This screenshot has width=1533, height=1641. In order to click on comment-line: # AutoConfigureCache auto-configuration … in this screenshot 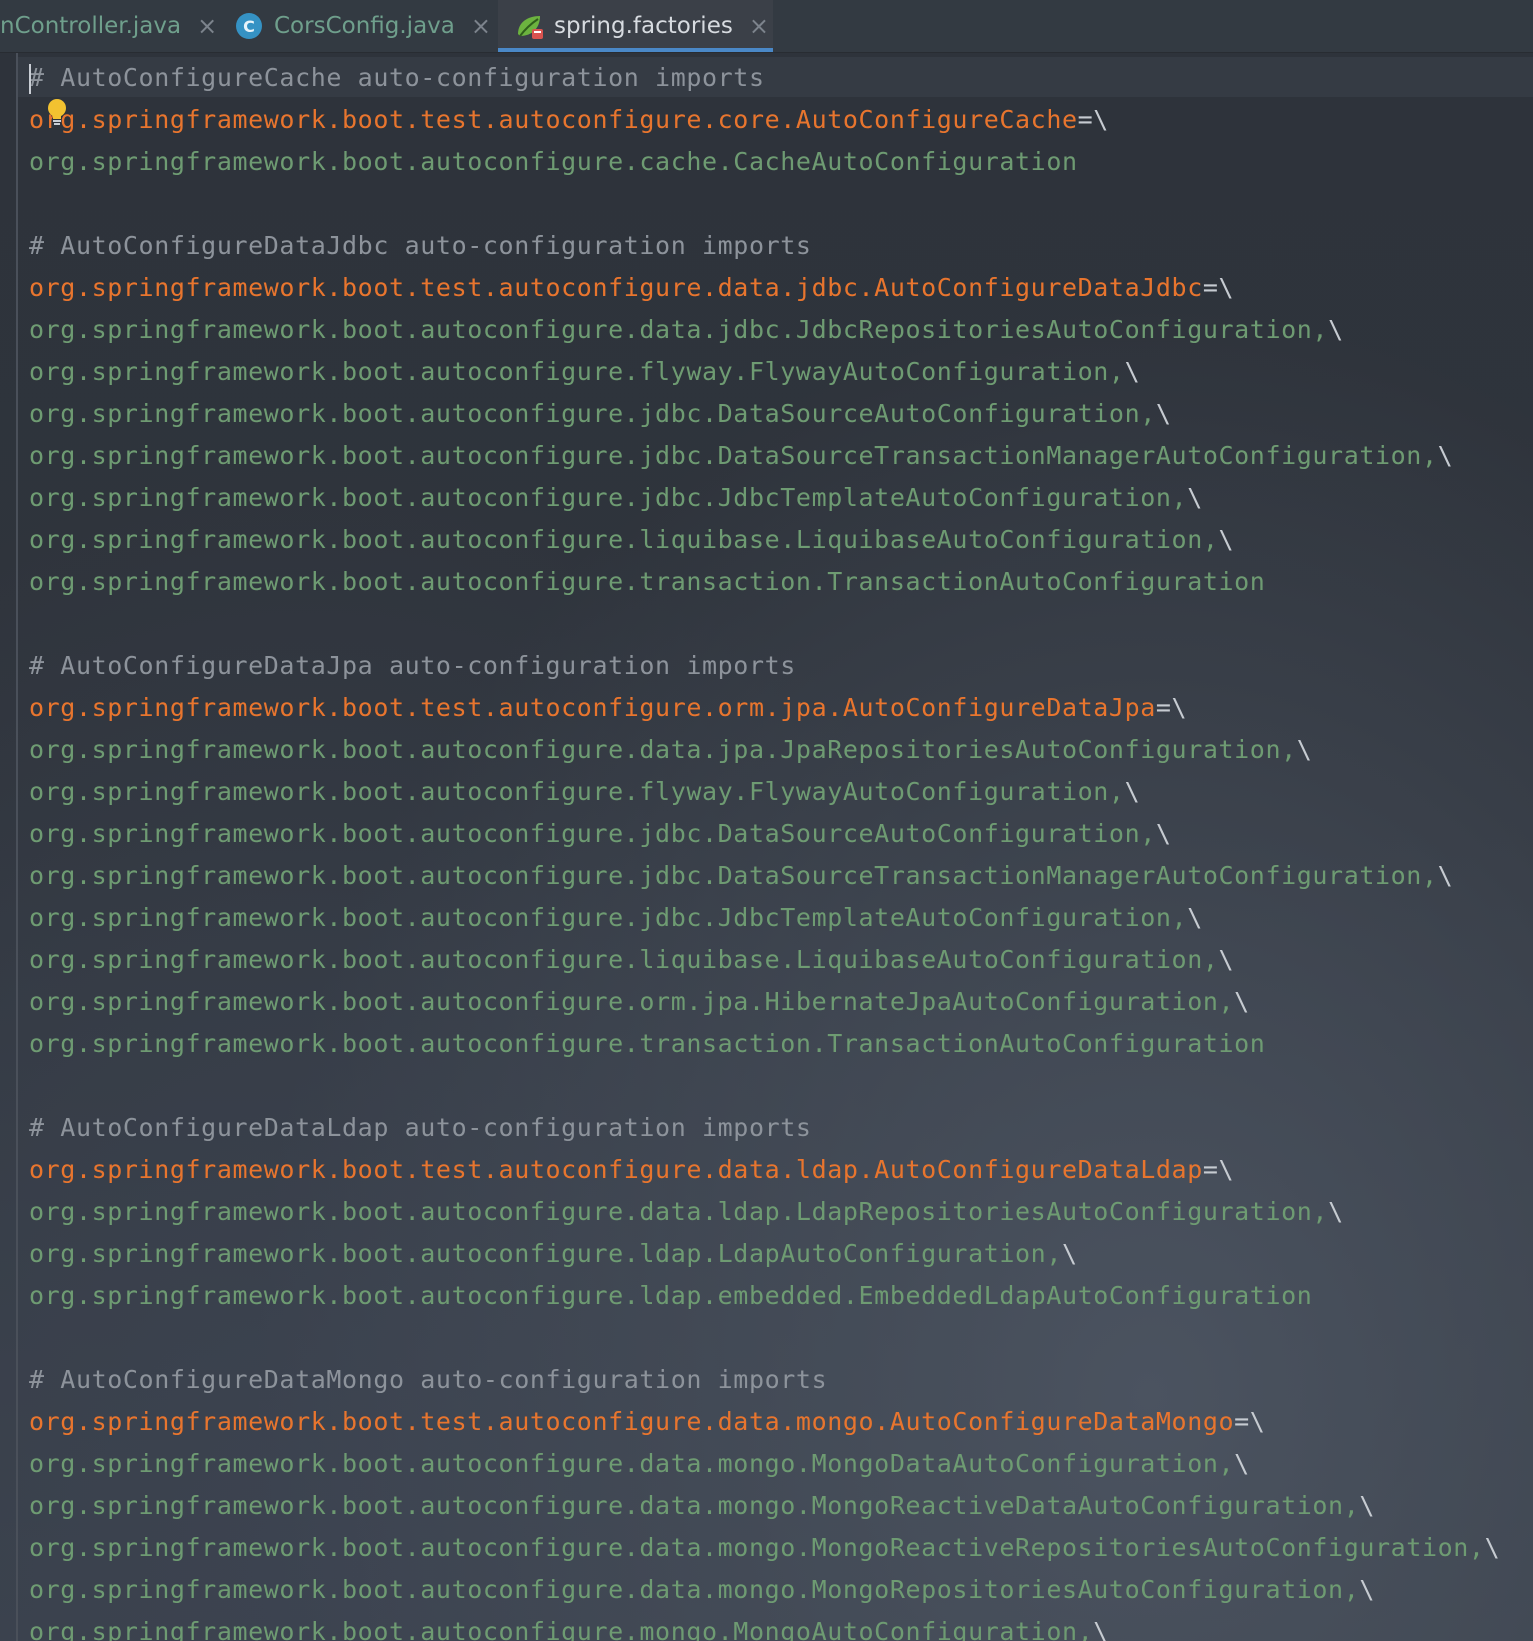, I will do `click(764, 78)`.